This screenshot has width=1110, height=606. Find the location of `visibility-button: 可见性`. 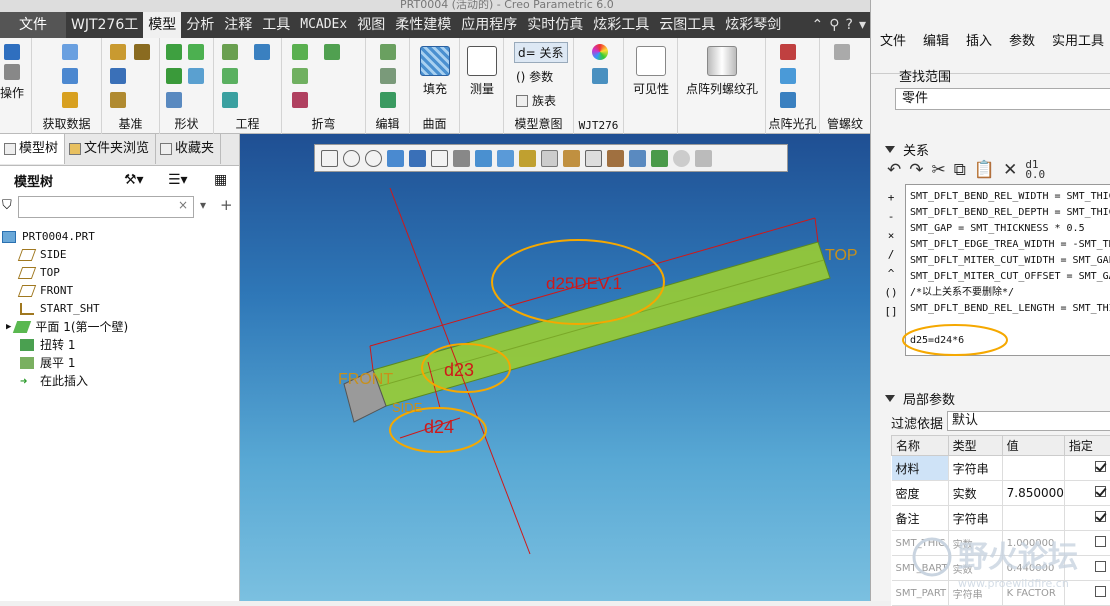

visibility-button: 可见性 is located at coordinates (651, 71).